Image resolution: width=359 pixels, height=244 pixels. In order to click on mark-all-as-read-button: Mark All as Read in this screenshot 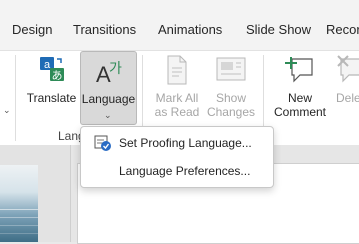, I will do `click(177, 91)`.